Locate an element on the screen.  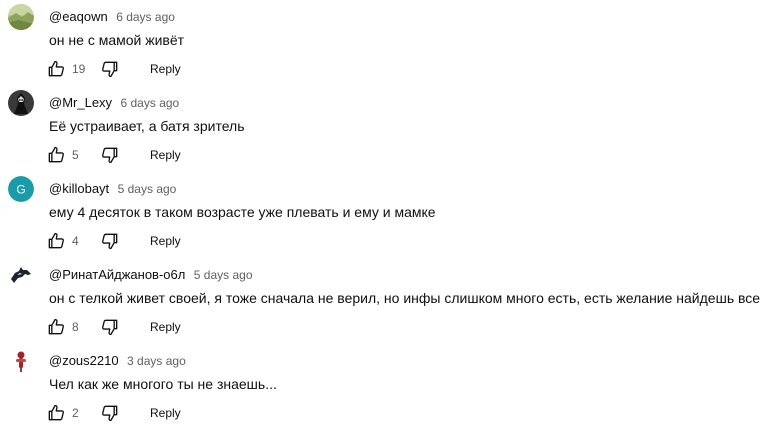
comment-actions: 2 Reply is located at coordinates (115, 412).